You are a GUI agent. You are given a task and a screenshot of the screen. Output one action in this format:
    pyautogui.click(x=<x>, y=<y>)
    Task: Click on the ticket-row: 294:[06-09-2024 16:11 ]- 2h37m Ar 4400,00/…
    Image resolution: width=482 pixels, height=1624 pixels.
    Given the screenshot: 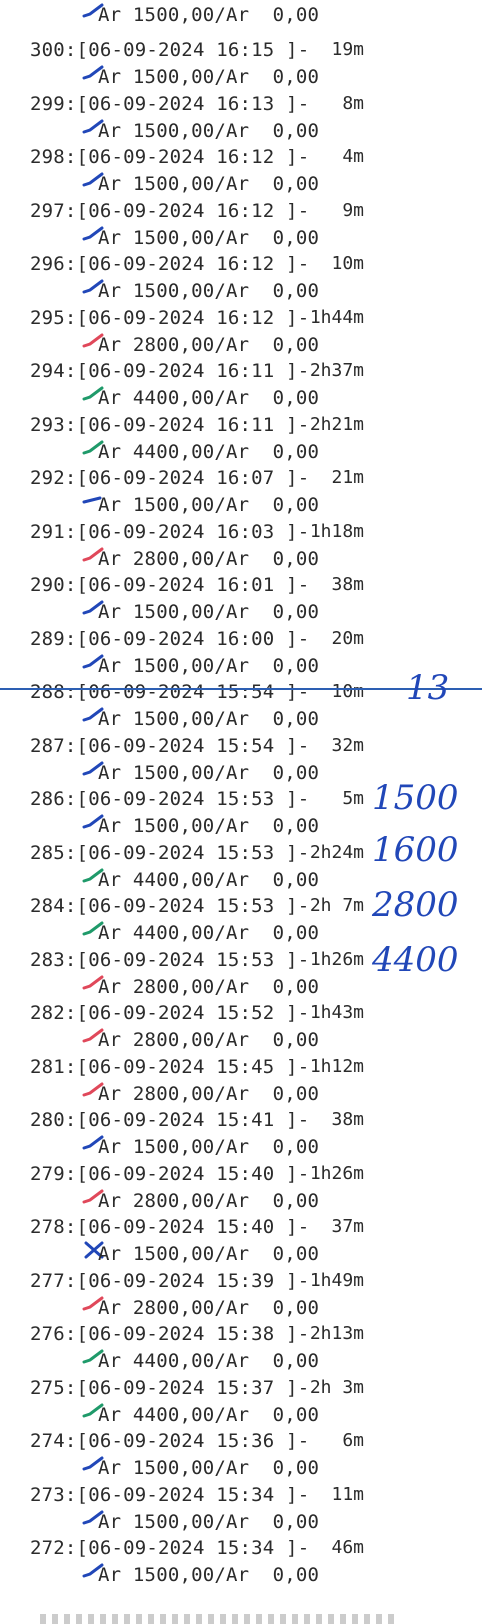 What is the action you would take?
    pyautogui.click(x=241, y=383)
    